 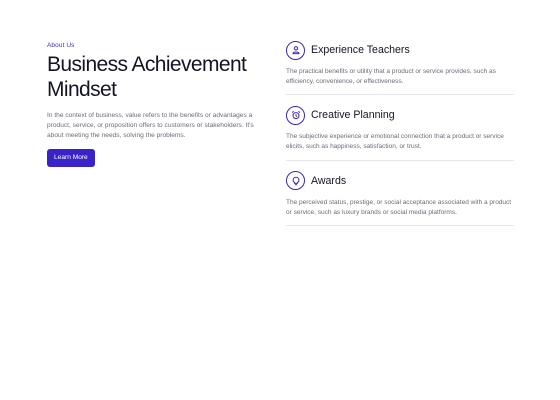 What do you see at coordinates (147, 64) in the screenshot?
I see `title-line-1: Business Achievement` at bounding box center [147, 64].